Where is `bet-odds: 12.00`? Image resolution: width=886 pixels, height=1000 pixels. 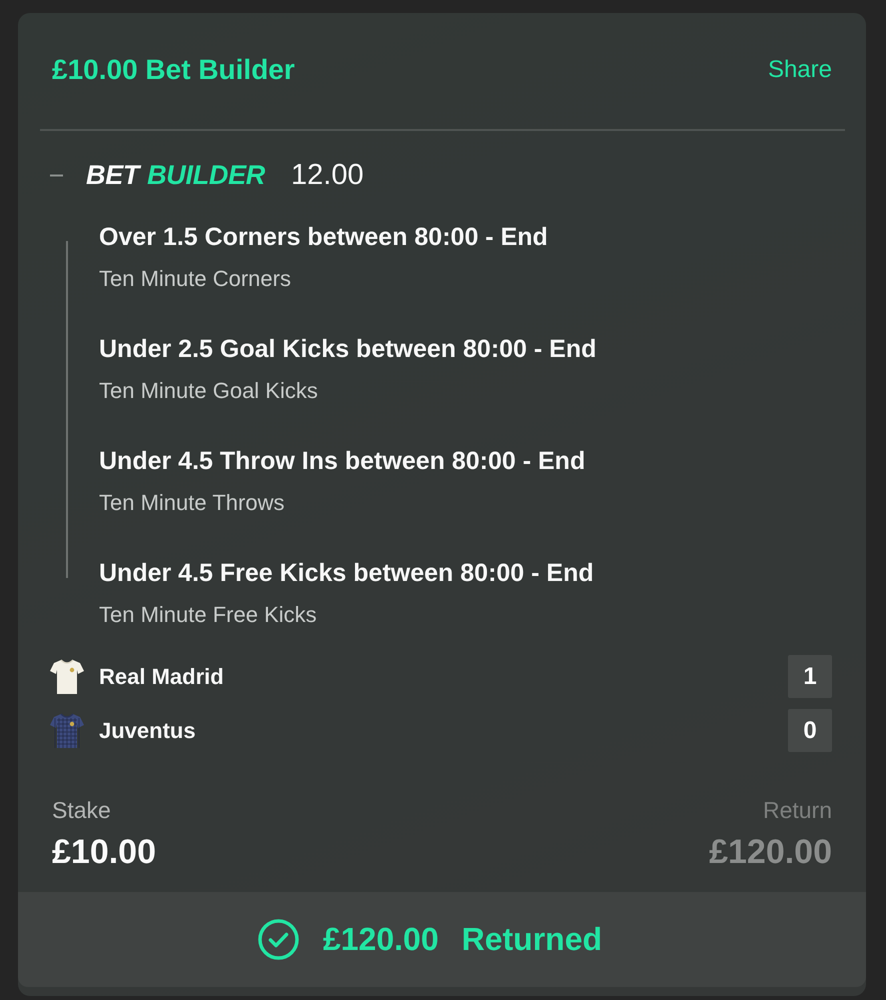 bet-odds: 12.00 is located at coordinates (327, 175).